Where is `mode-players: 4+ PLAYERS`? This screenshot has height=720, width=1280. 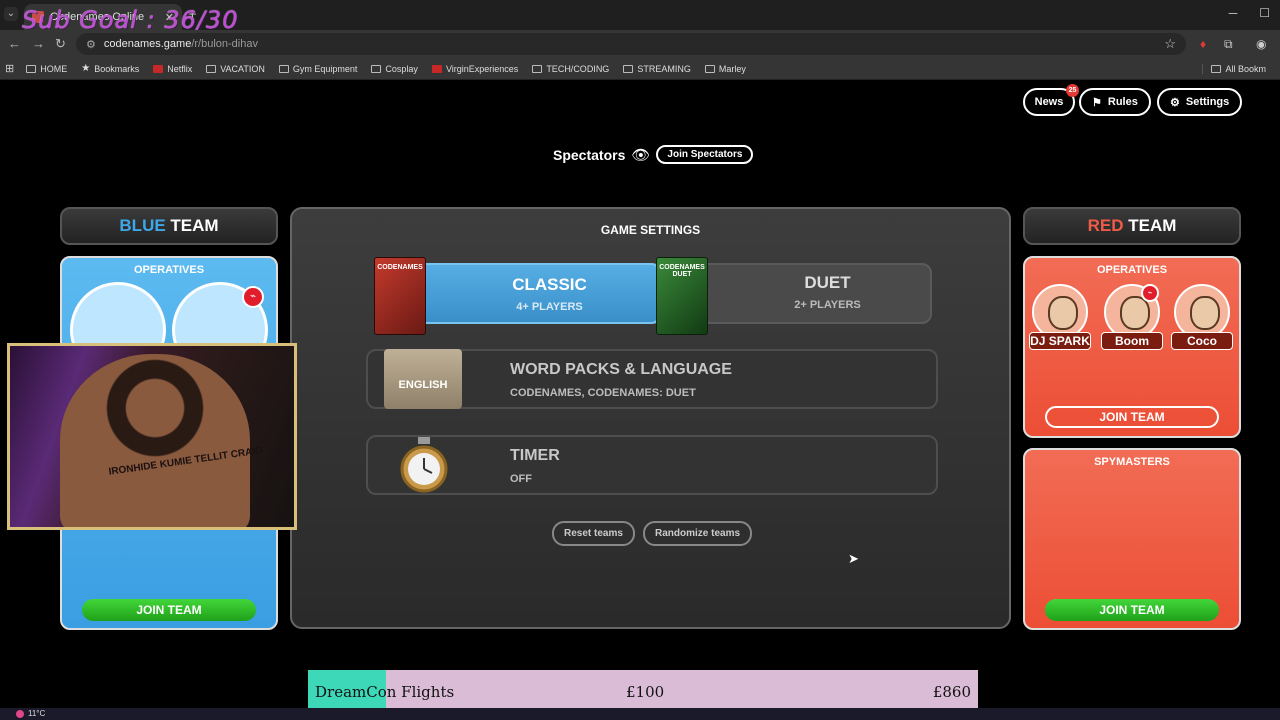 mode-players: 4+ PLAYERS is located at coordinates (549, 307).